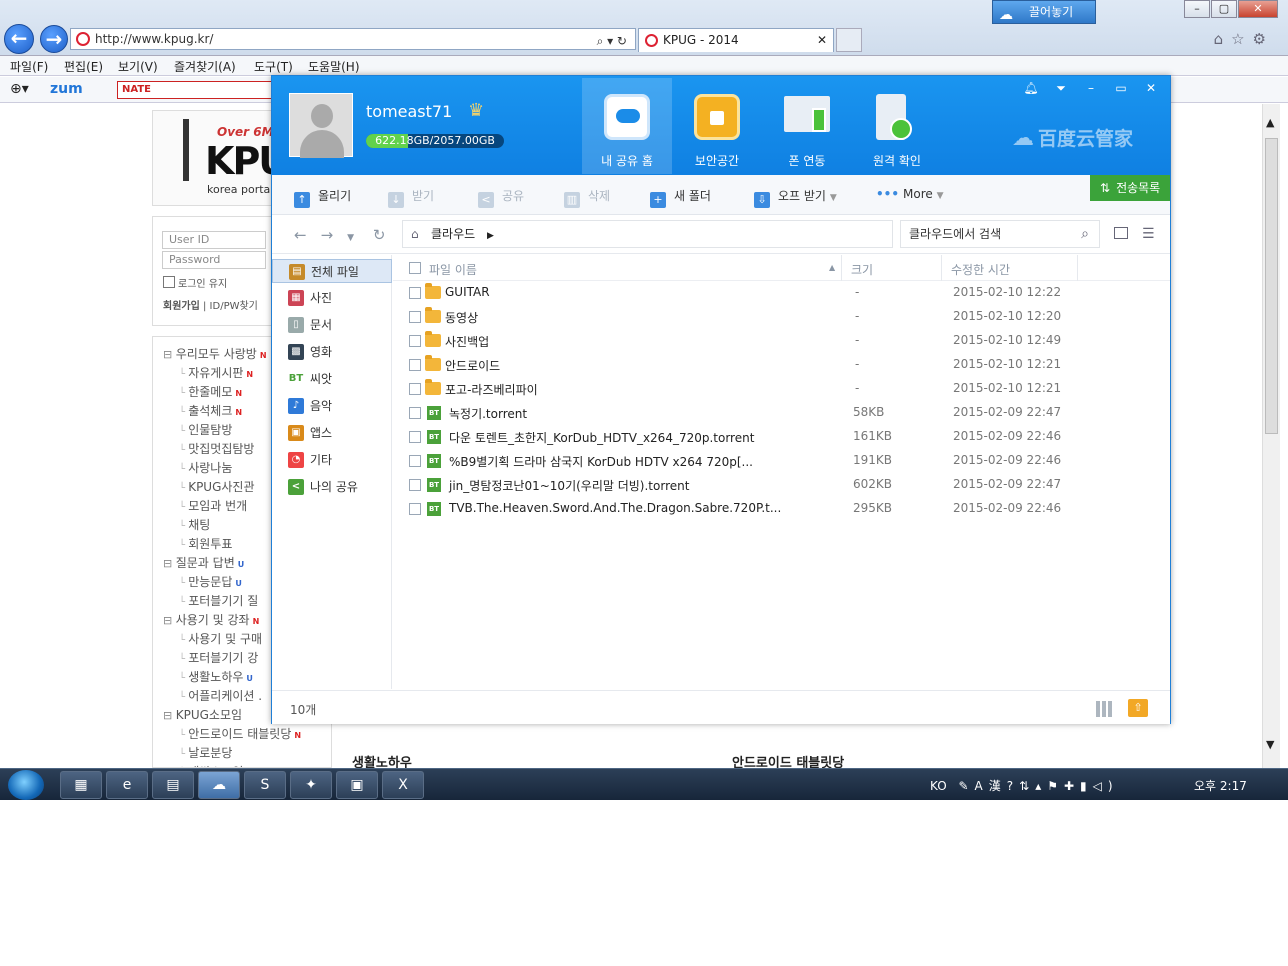  What do you see at coordinates (205, 467) in the screenshot?
I see `tree-item: 사랑나눔` at bounding box center [205, 467].